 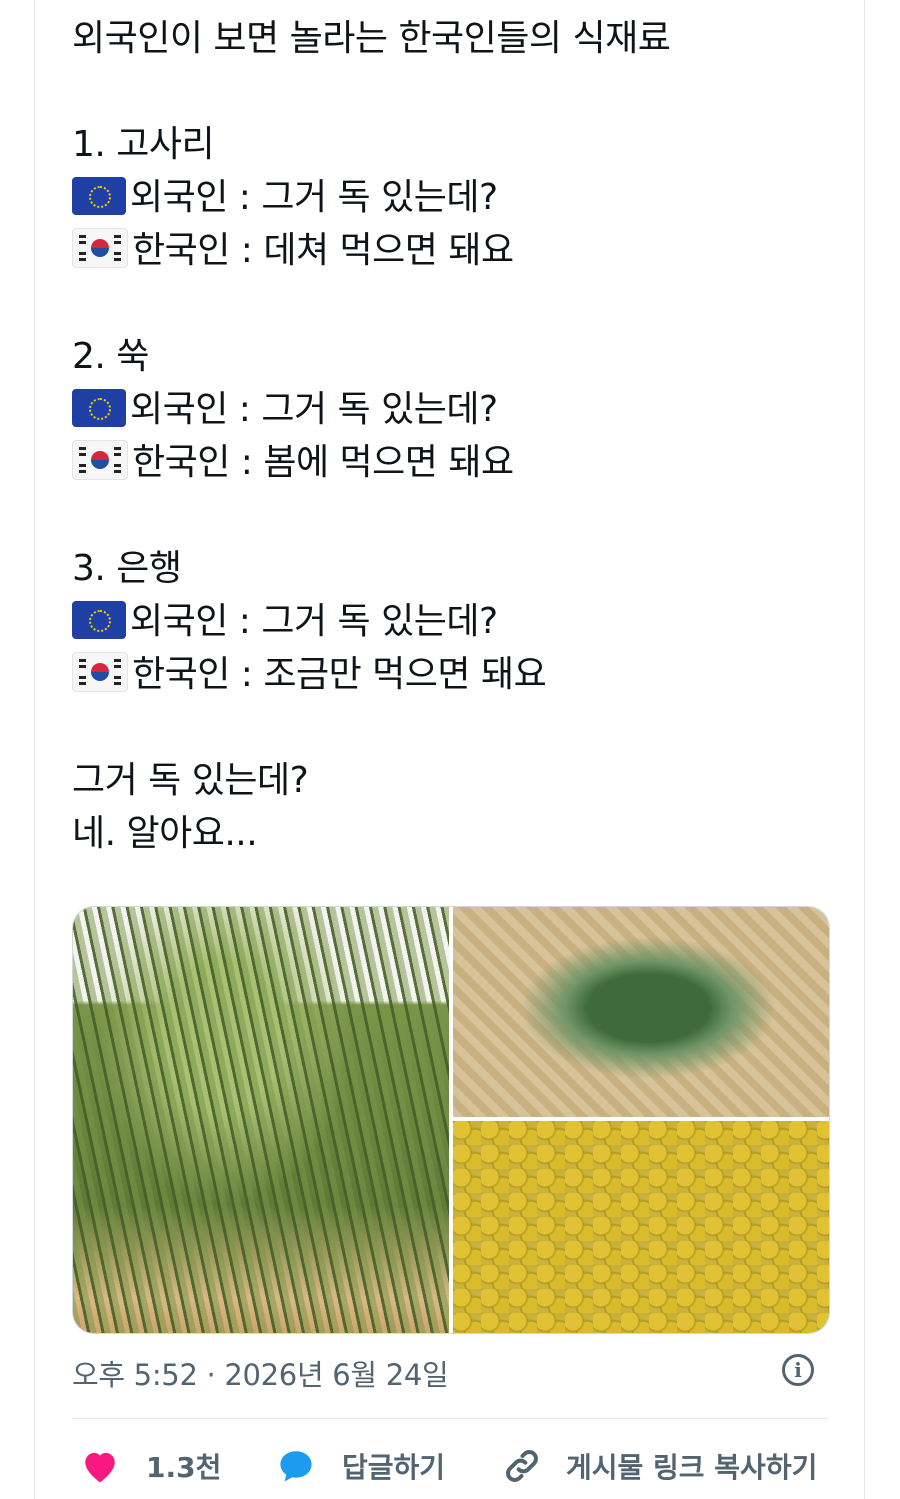 I want to click on reply-button: 답글하기, so click(x=360, y=1466).